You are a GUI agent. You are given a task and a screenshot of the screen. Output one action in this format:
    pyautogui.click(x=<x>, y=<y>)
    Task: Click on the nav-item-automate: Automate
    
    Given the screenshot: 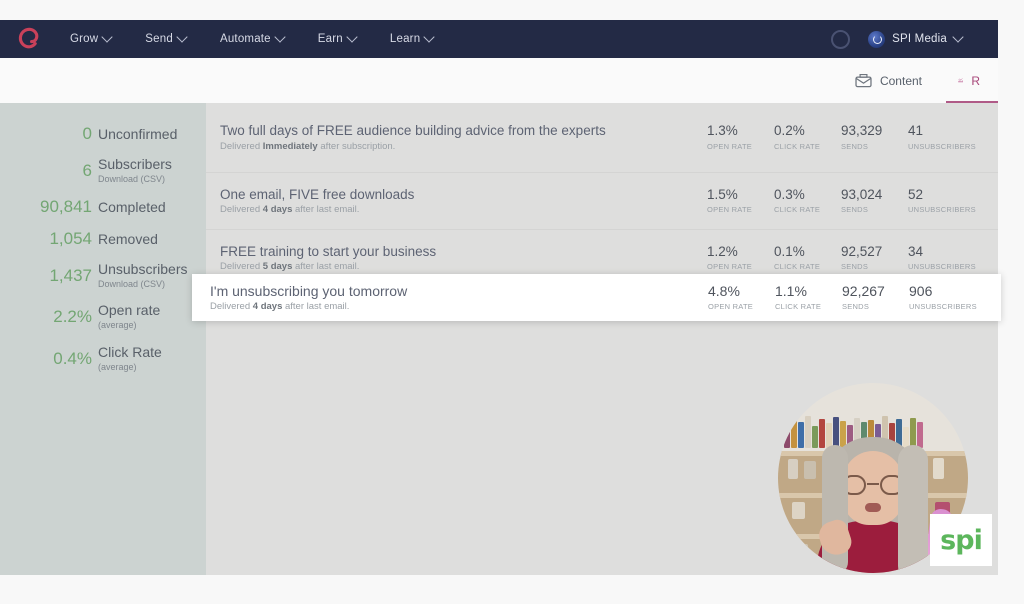 What is the action you would take?
    pyautogui.click(x=253, y=38)
    